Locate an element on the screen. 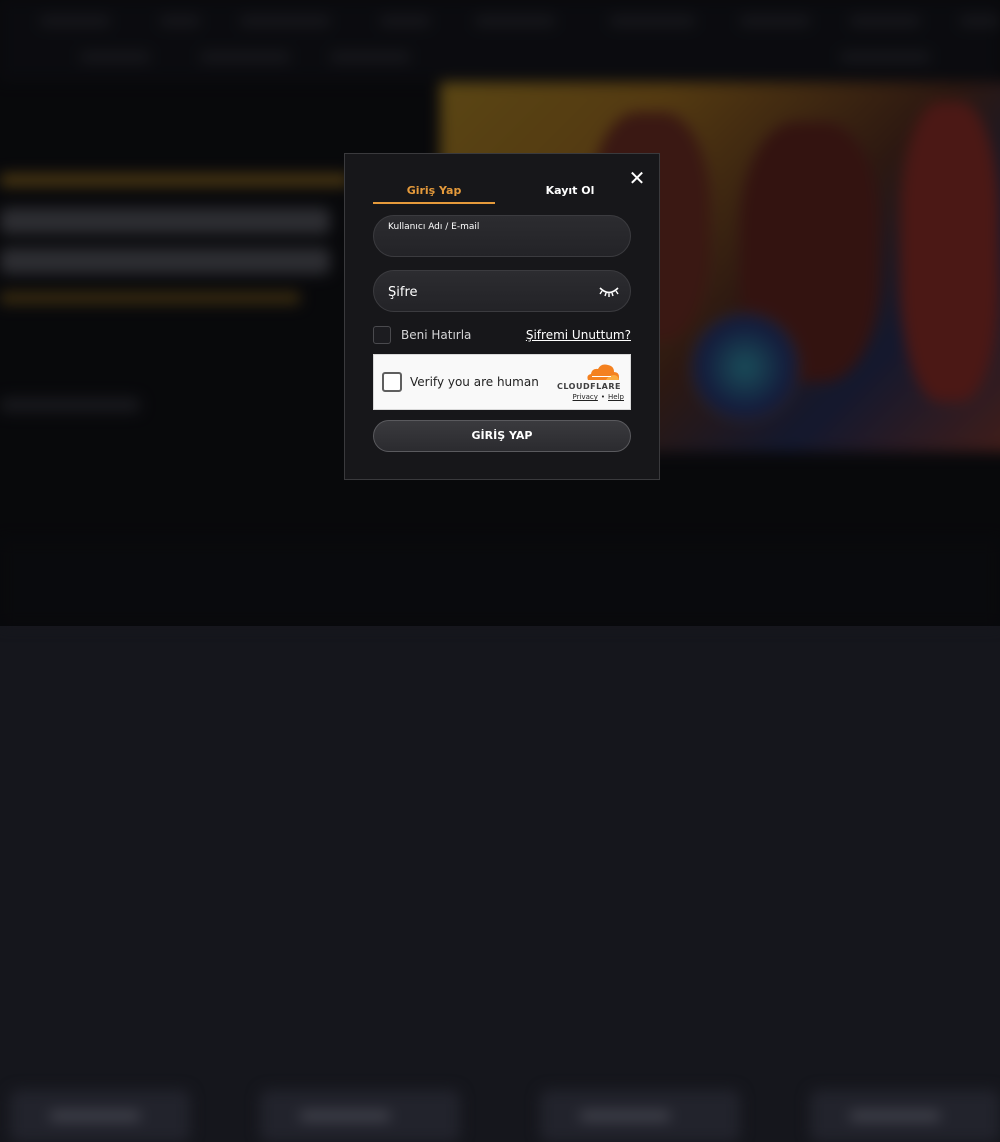 The height and width of the screenshot is (1142, 1000). login-submit-button: GİRİŞ YAP is located at coordinates (502, 436).